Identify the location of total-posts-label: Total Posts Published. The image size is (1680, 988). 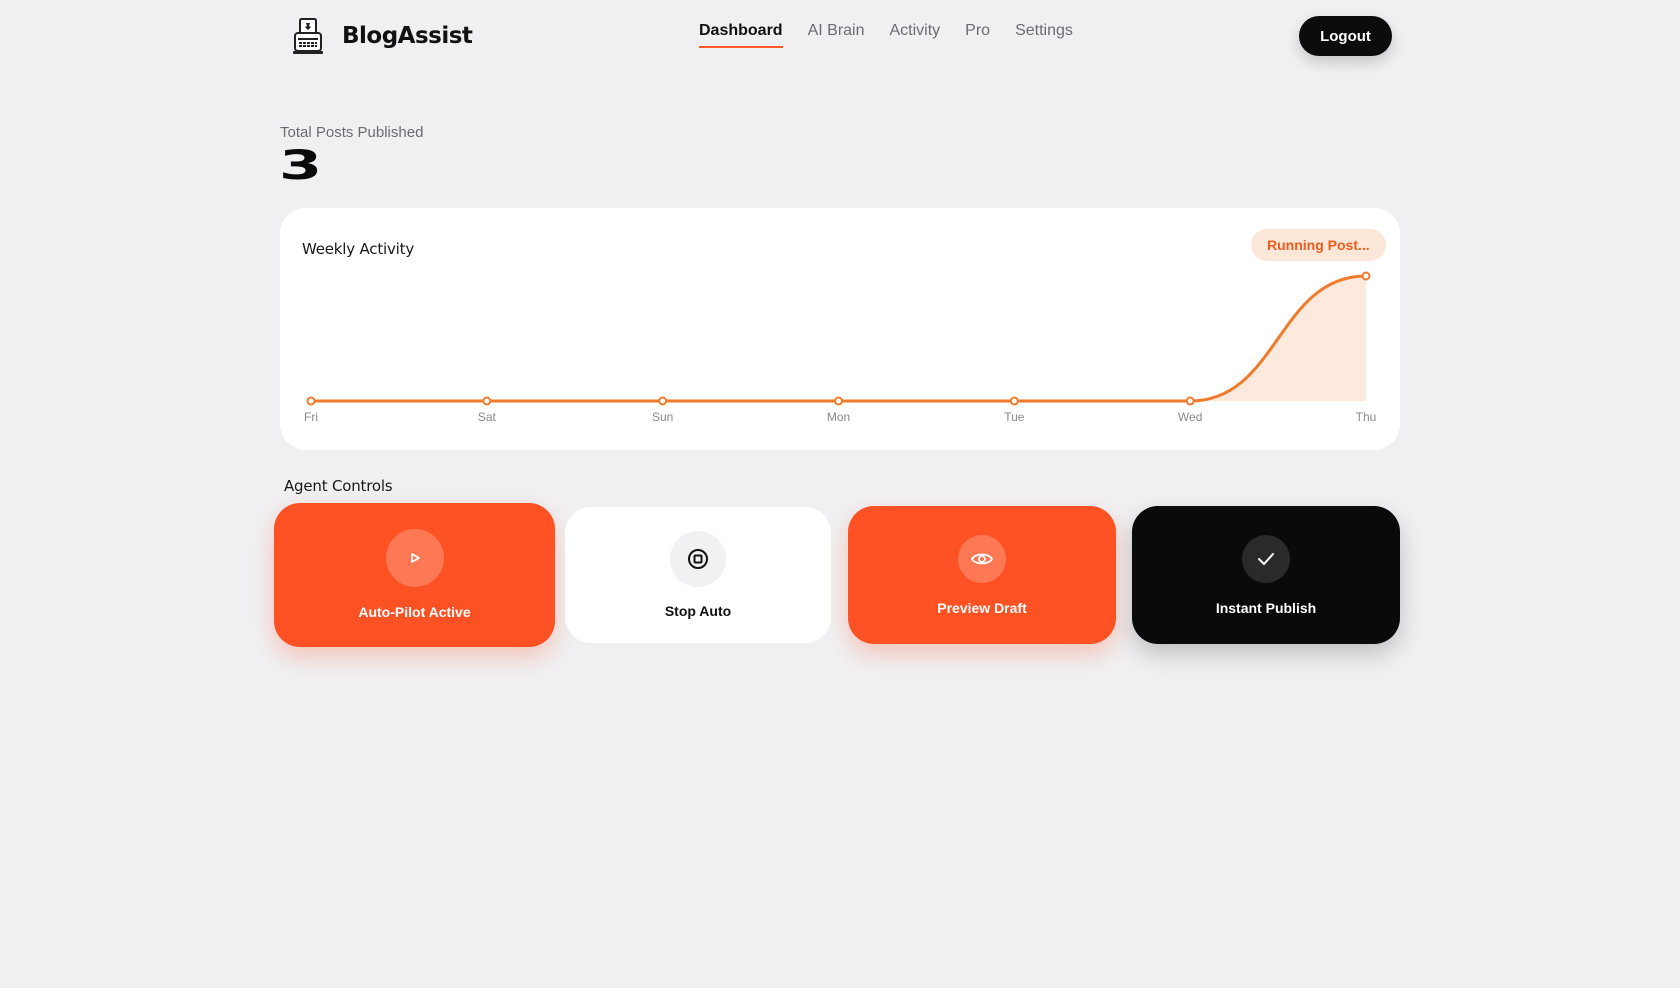
(352, 132).